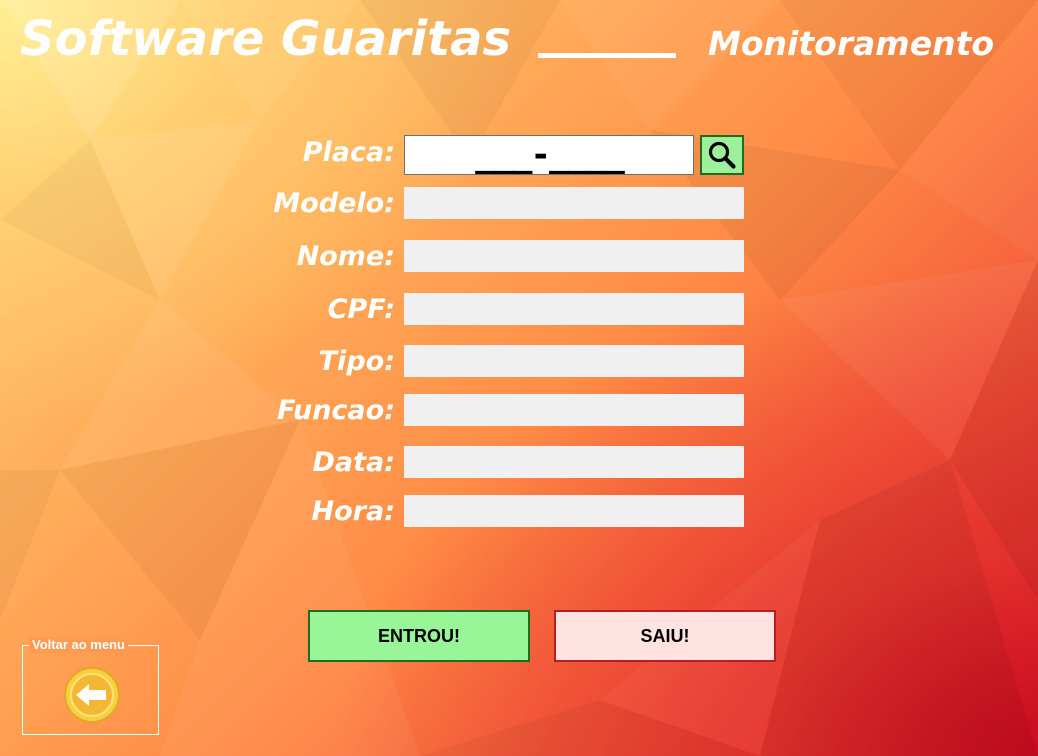 This screenshot has width=1038, height=756. What do you see at coordinates (851, 43) in the screenshot?
I see `page-subtitle: Monitoramento` at bounding box center [851, 43].